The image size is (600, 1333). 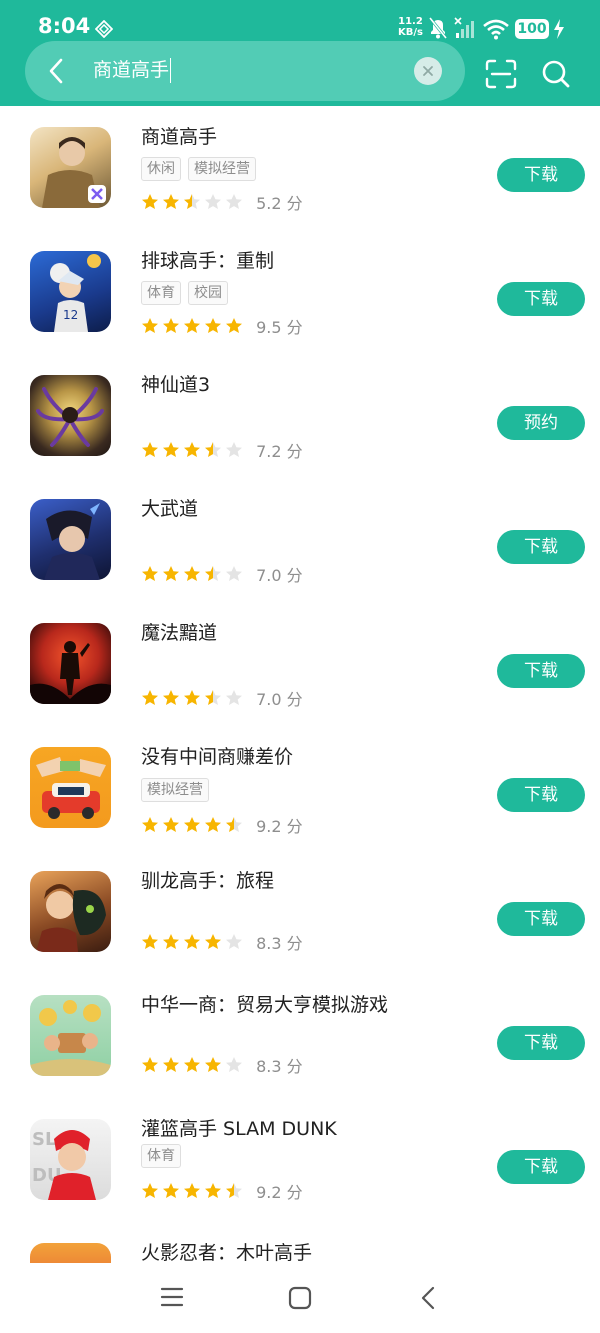 I want to click on app-title: 大武道, so click(x=169, y=507).